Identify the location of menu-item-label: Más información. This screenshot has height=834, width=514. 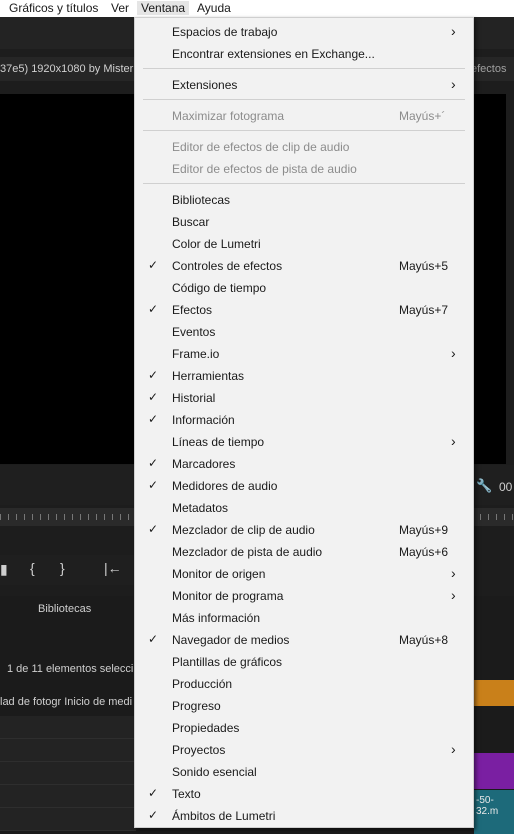
(216, 618).